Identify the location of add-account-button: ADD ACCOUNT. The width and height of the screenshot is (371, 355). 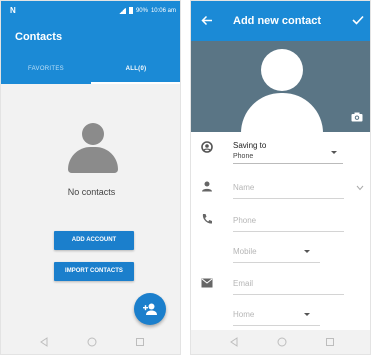
(94, 240).